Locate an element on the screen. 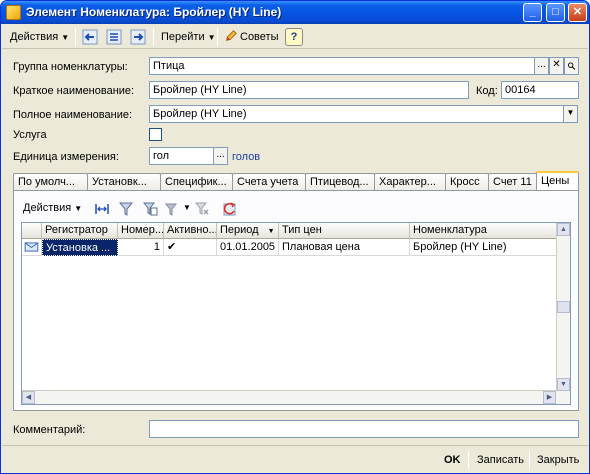 This screenshot has width=590, height=474. checkmark-icon: ✔ is located at coordinates (172, 247).